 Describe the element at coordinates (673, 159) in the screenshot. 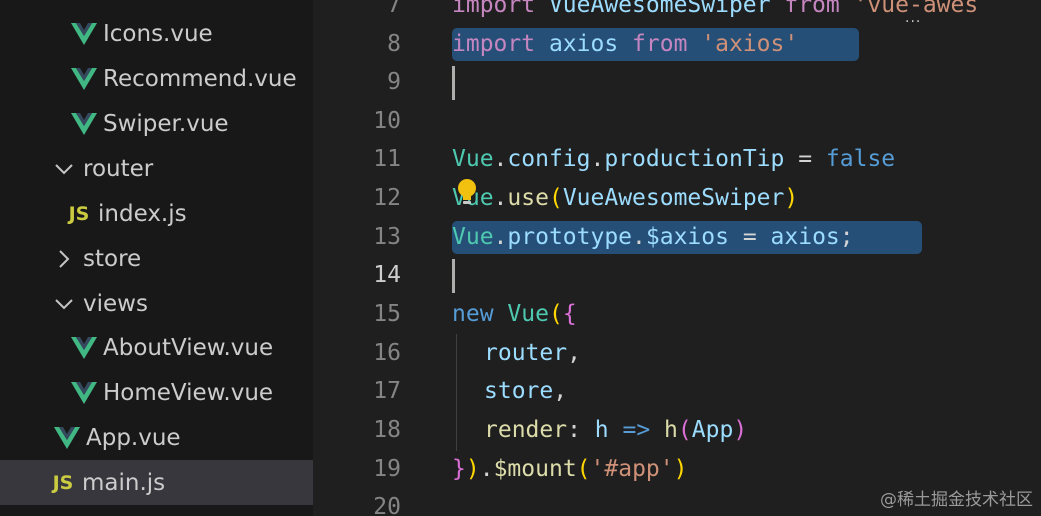

I see `code-text: Vue.config.productionTip = false` at that location.